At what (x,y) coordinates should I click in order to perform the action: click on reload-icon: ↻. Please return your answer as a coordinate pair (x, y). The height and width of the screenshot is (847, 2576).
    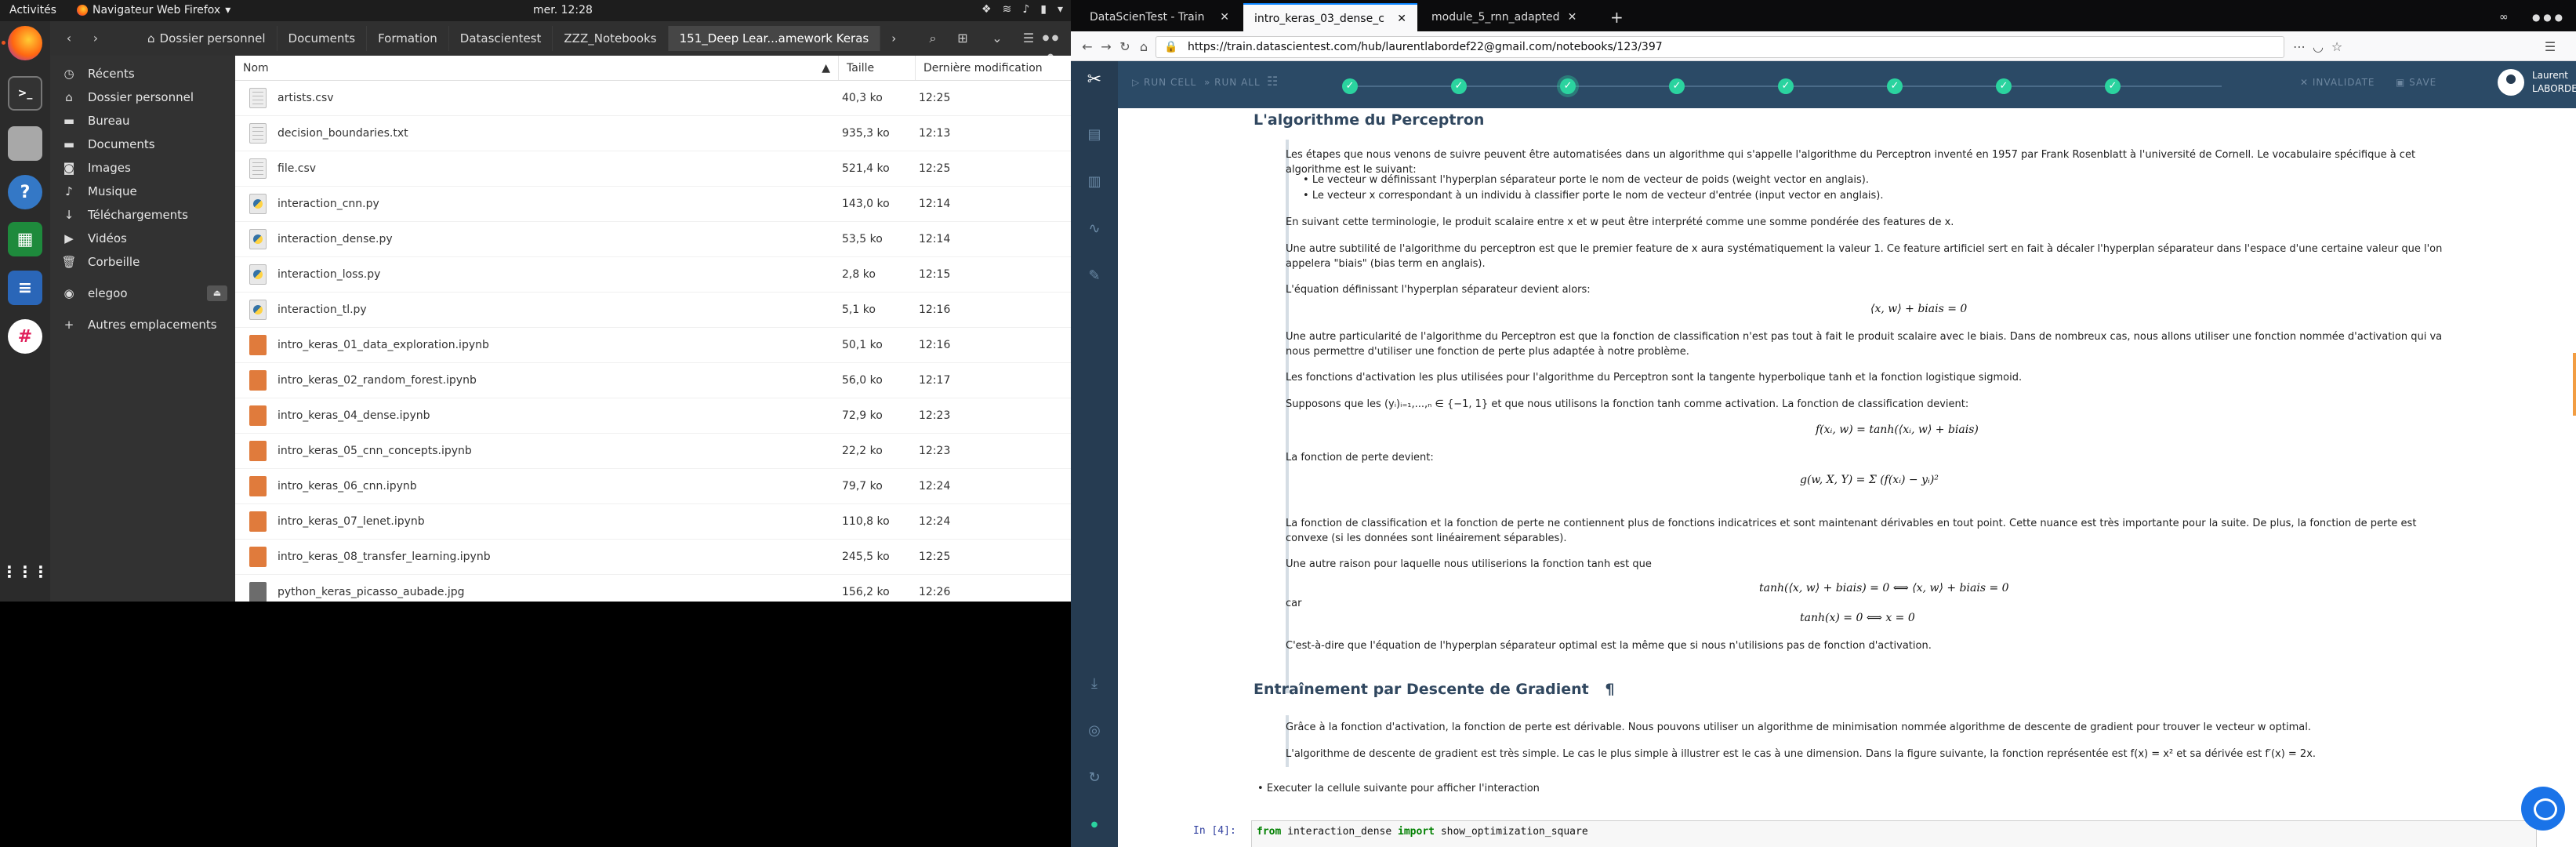
    Looking at the image, I should click on (1125, 47).